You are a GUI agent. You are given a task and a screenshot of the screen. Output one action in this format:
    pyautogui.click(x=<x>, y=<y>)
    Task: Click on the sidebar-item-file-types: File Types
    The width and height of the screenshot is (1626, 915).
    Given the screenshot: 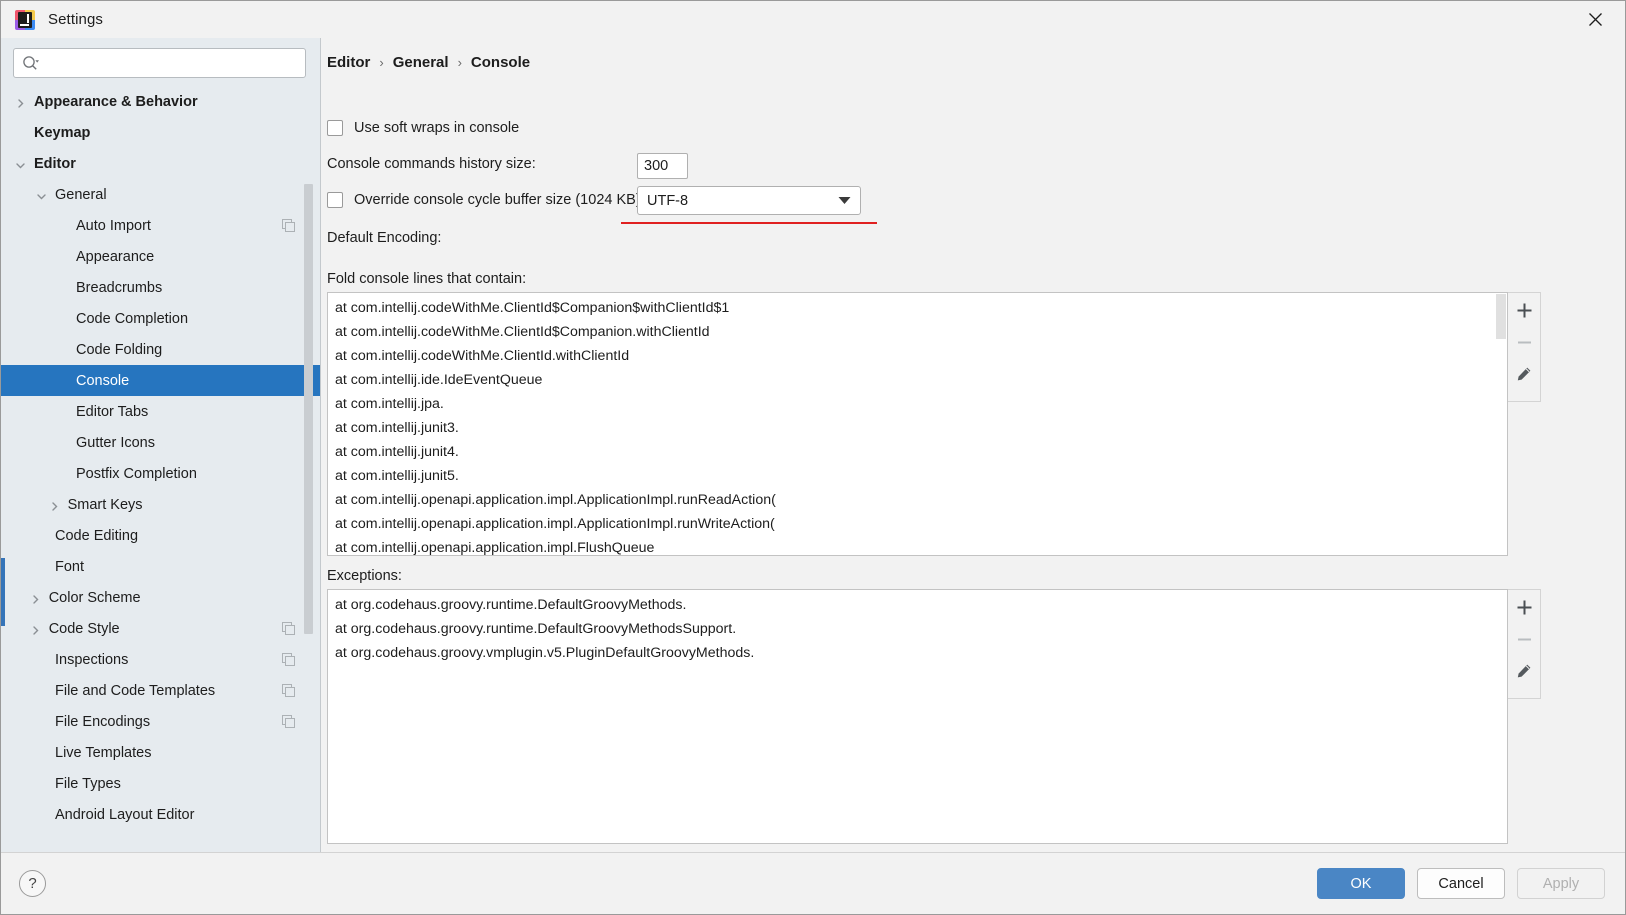 What is the action you would take?
    pyautogui.click(x=160, y=783)
    